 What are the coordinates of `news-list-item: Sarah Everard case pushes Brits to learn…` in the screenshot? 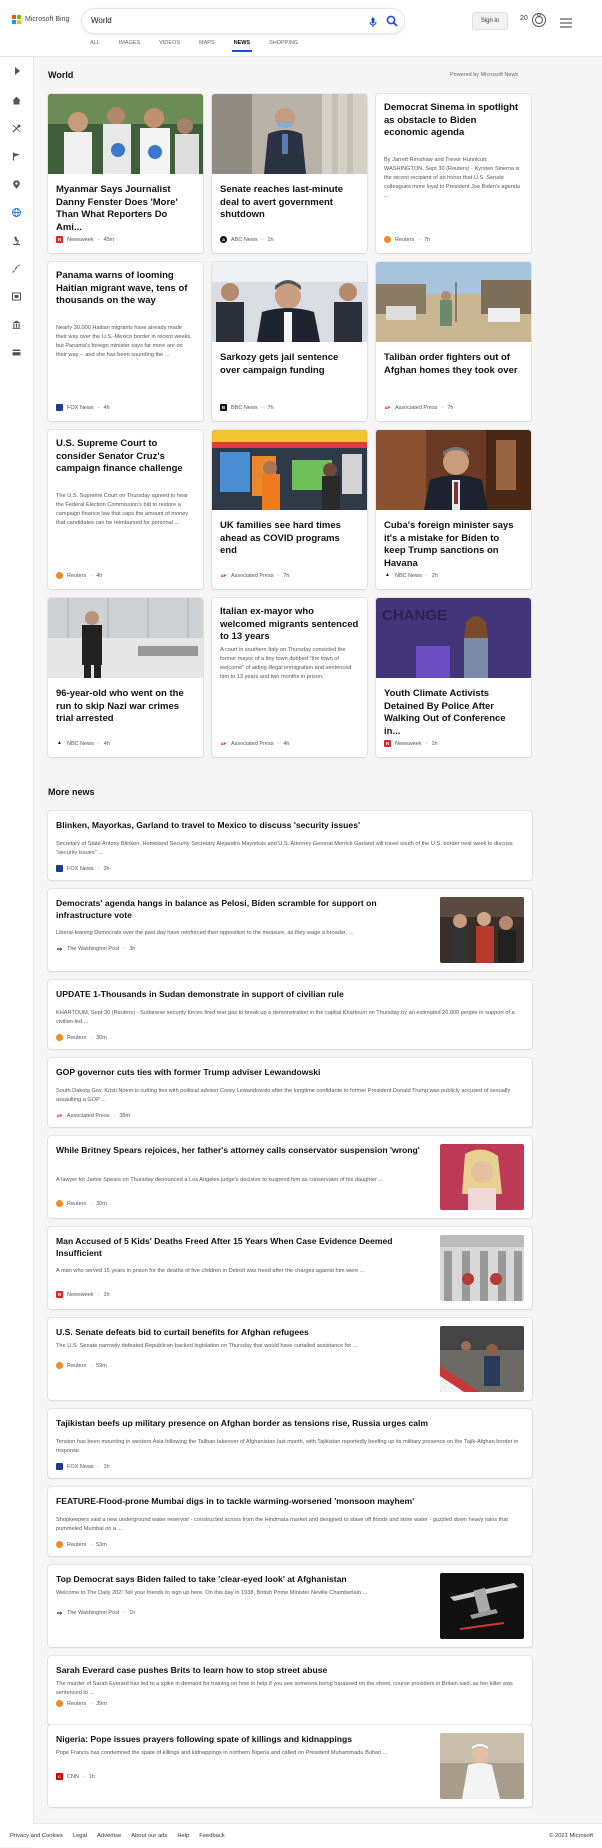 It's located at (290, 1690).